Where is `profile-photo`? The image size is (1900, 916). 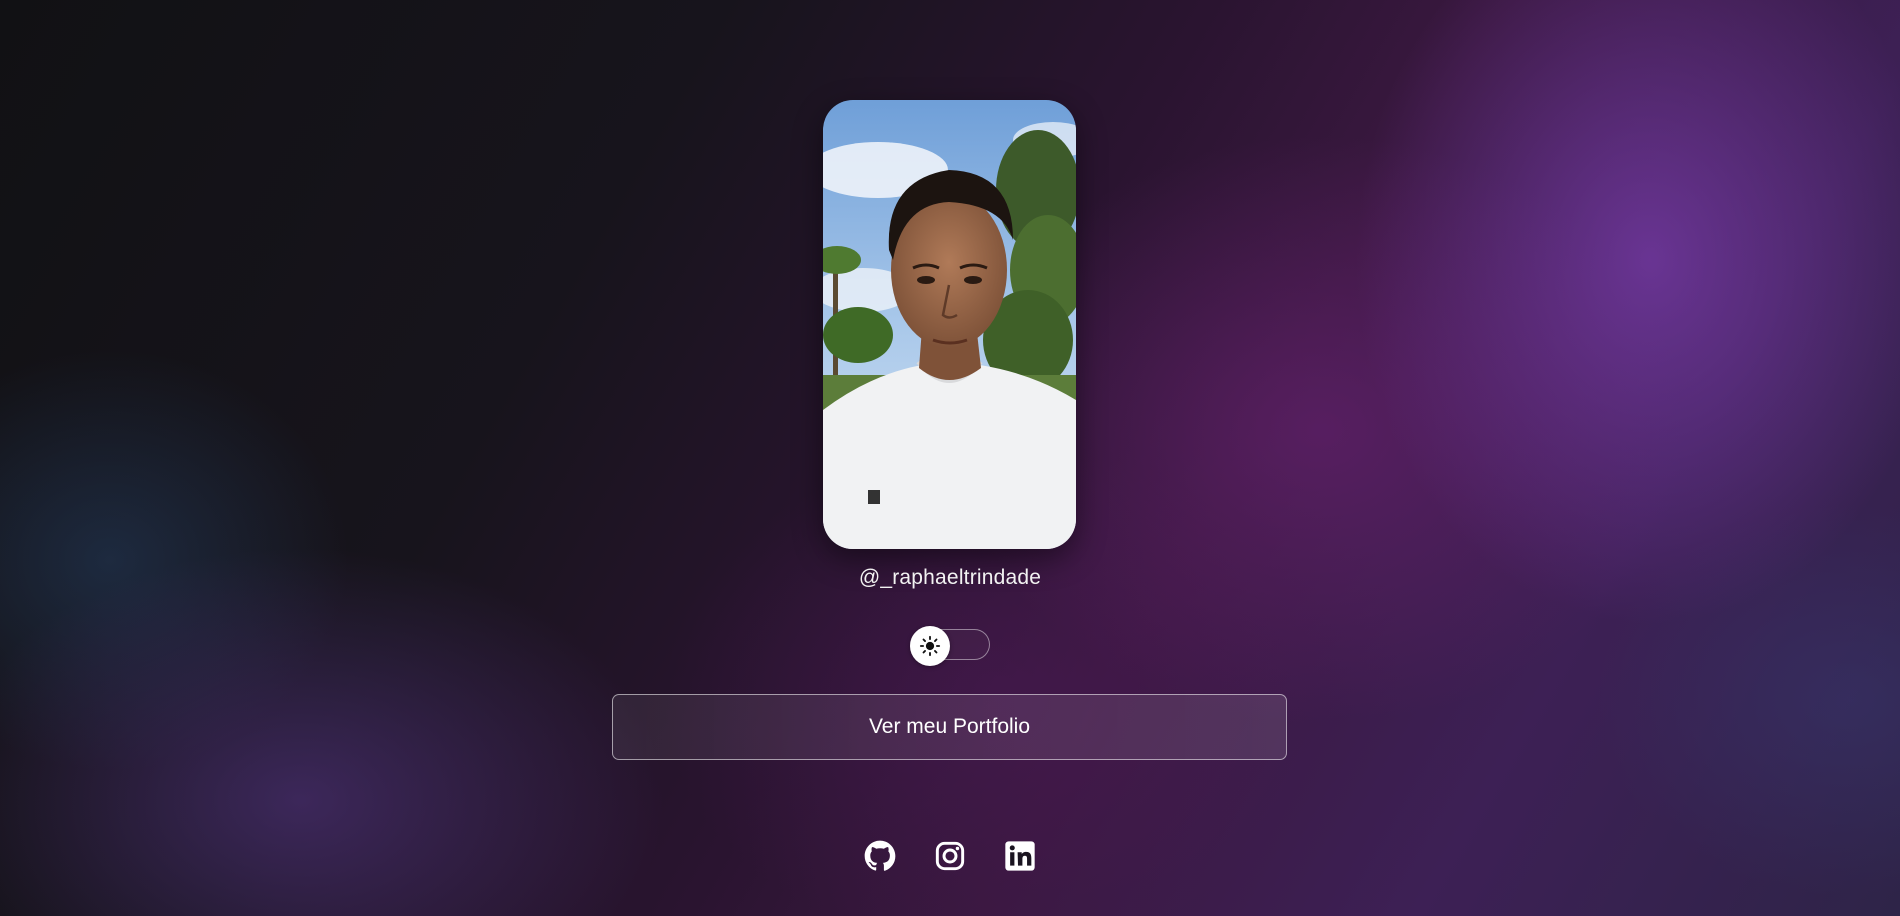
profile-photo is located at coordinates (949, 324).